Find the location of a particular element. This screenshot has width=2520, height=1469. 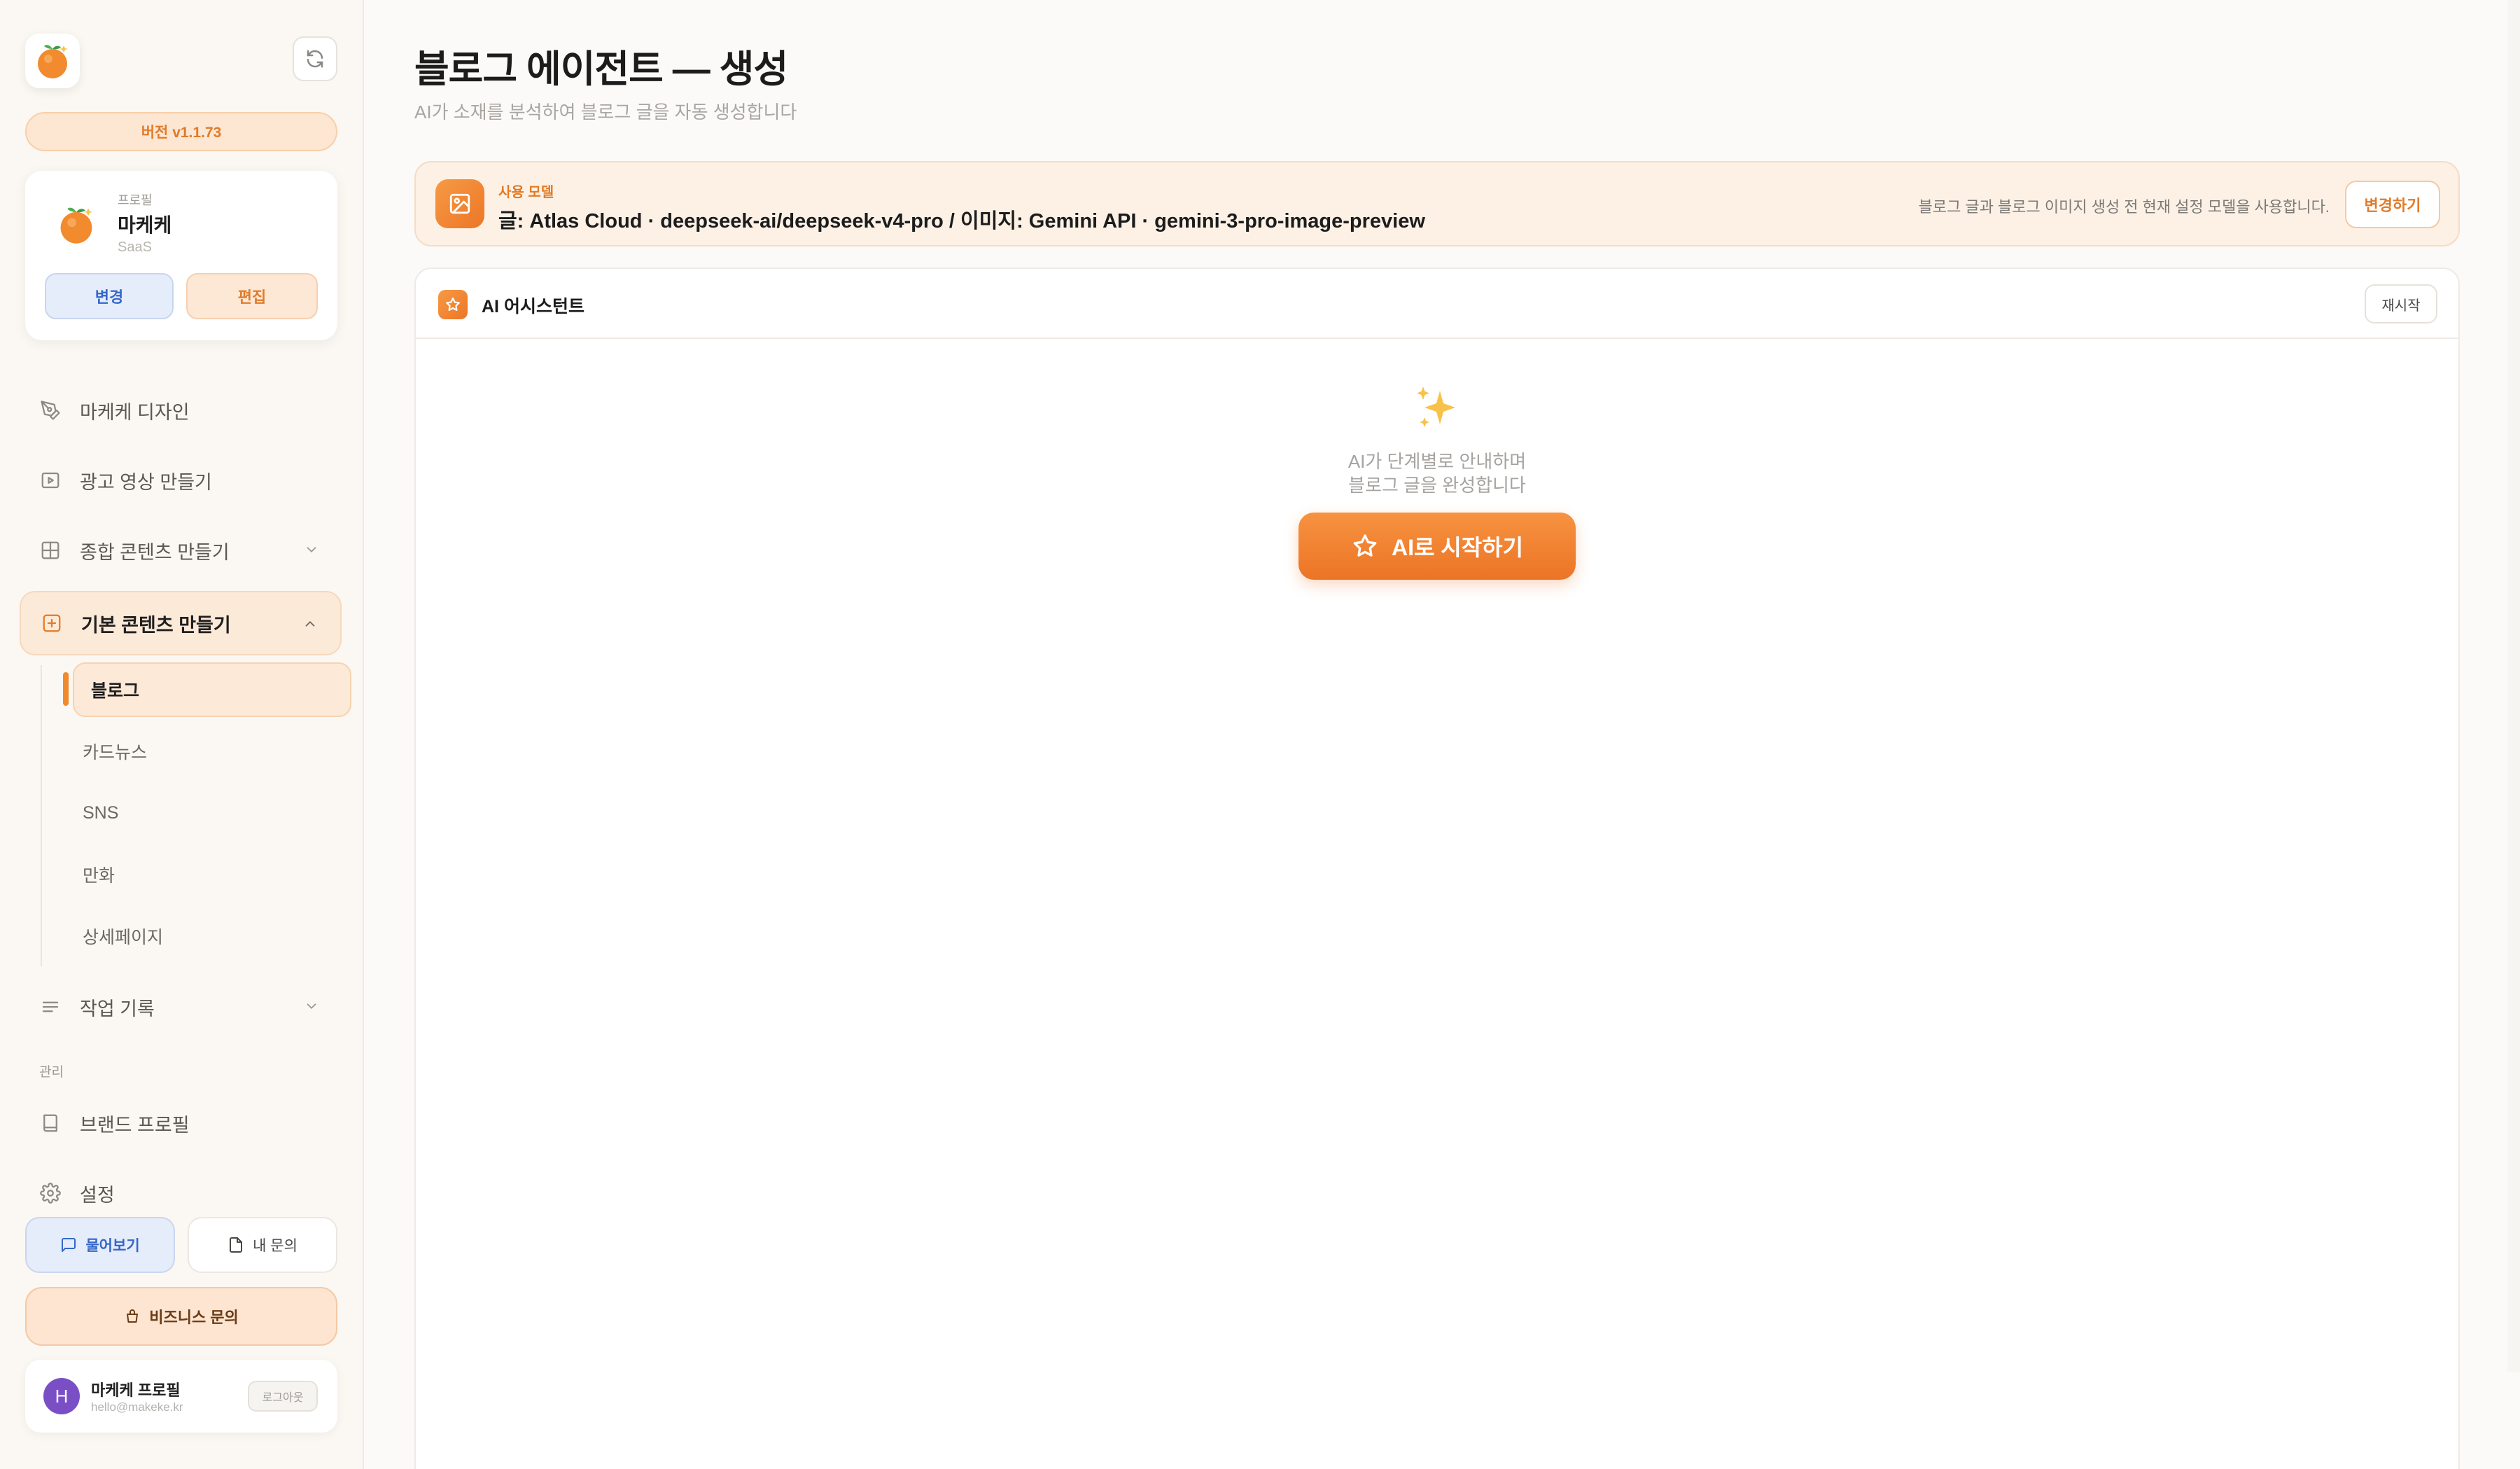

ask-button-label: 물어보기 is located at coordinates (112, 1246).